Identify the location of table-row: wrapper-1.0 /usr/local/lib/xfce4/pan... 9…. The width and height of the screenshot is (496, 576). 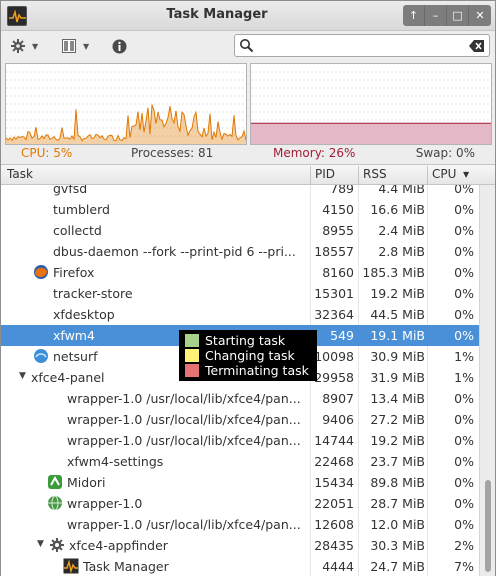
(240, 419).